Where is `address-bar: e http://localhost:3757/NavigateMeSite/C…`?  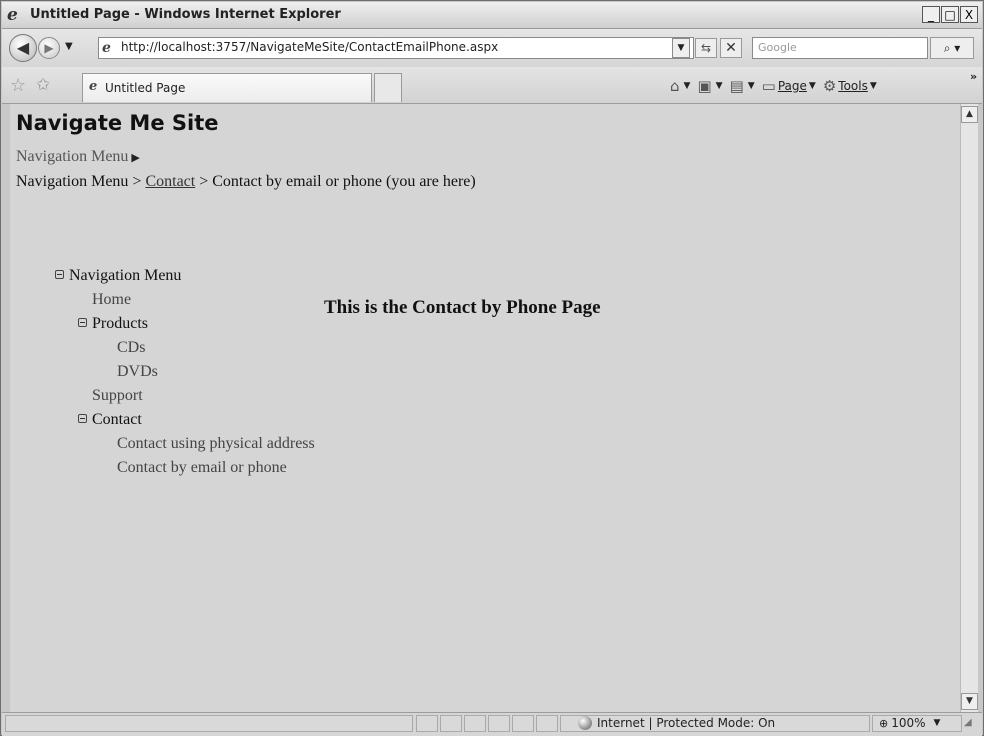
address-bar: e http://localhost:3757/NavigateMeSite/C… is located at coordinates (396, 48).